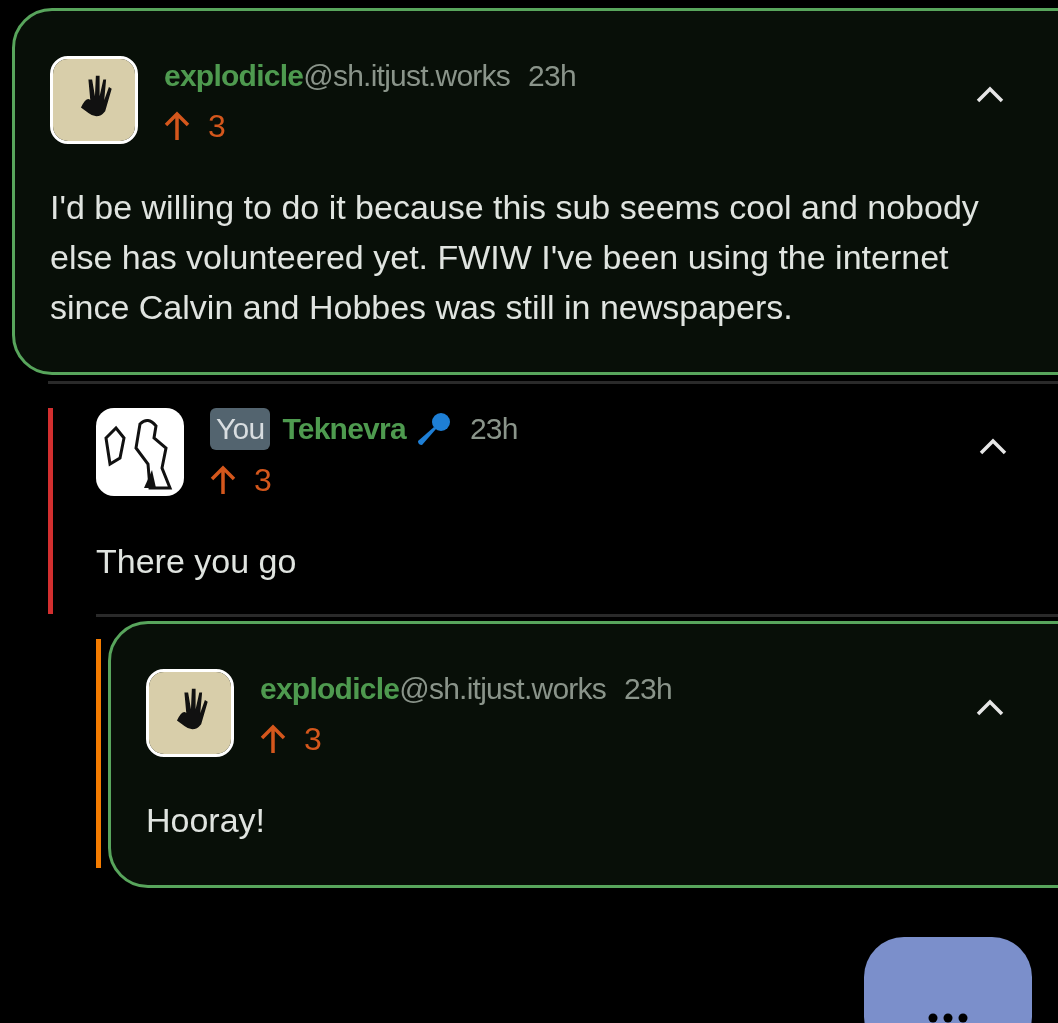 The image size is (1058, 1023). Describe the element at coordinates (240, 429) in the screenshot. I see `you-badge: You` at that location.